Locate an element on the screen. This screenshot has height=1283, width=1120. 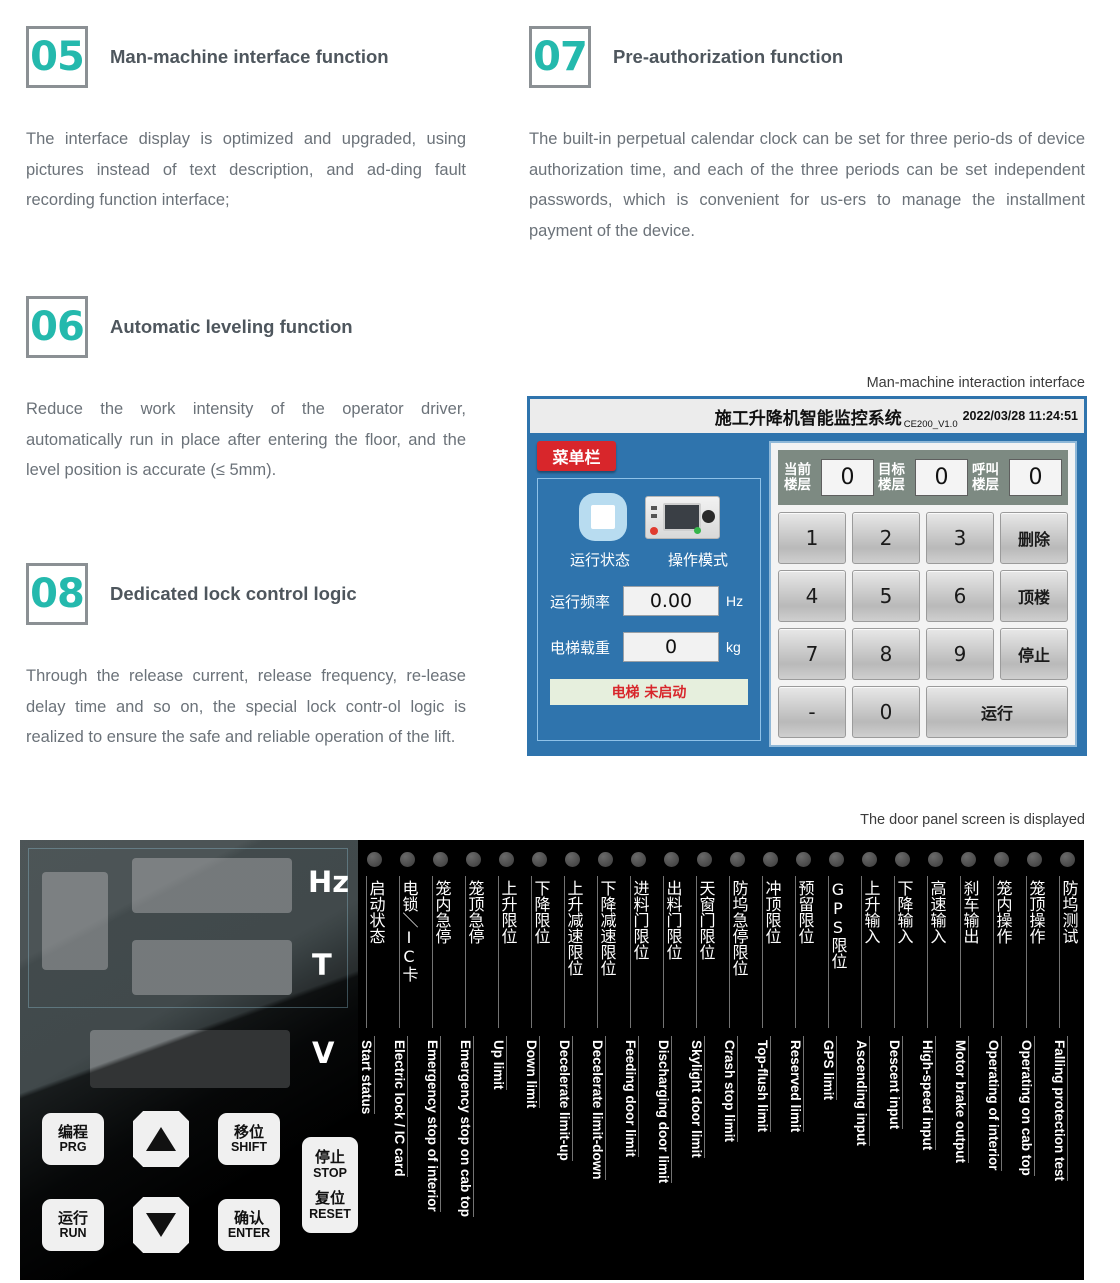
indicator-en-label: Up limit is located at coordinates (499, 1063).